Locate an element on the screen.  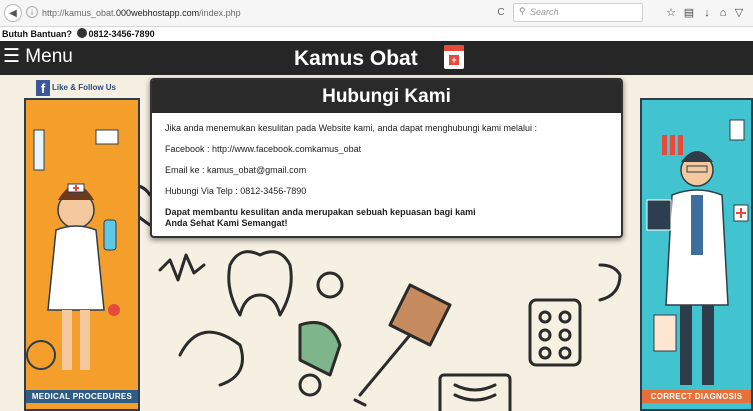
url-prefix: http://kamus_obat. is located at coordinates (79, 13).